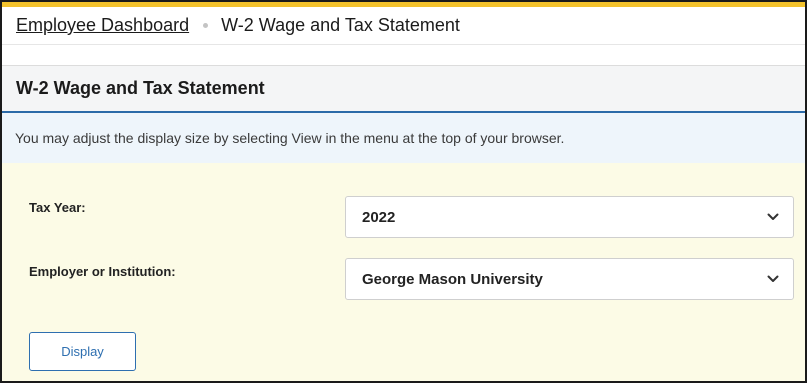 Image resolution: width=807 pixels, height=383 pixels. What do you see at coordinates (82, 351) in the screenshot?
I see `display-button: Display` at bounding box center [82, 351].